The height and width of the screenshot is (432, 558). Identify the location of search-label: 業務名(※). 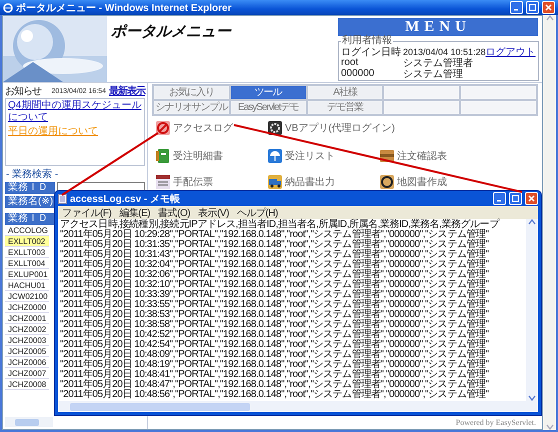
(30, 202).